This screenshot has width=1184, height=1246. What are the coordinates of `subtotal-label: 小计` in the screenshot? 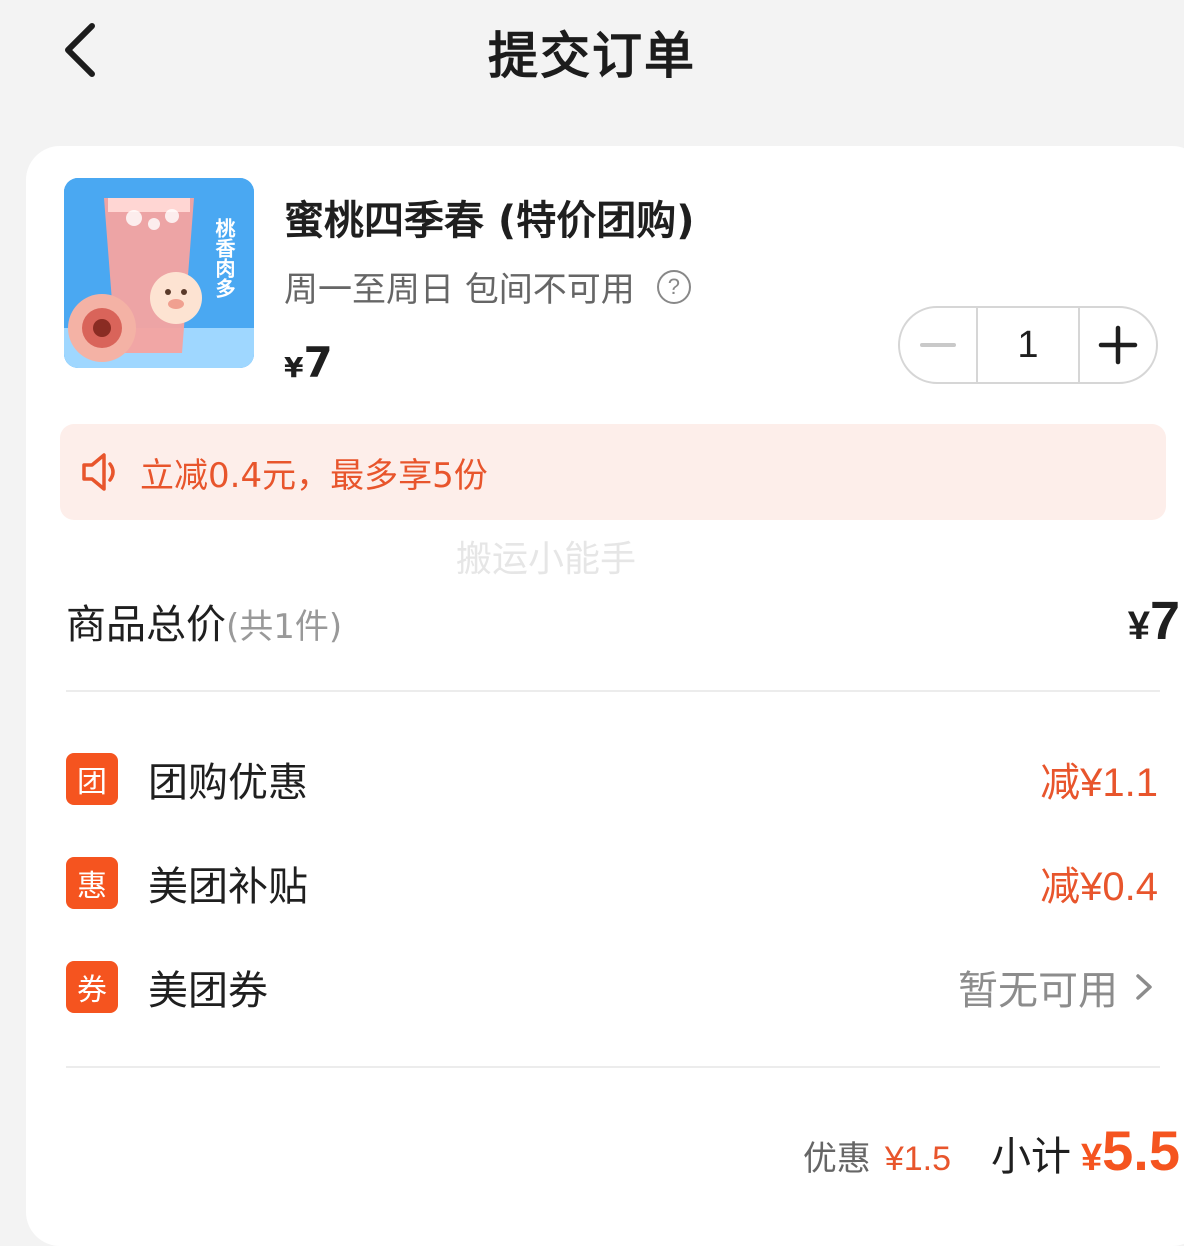 It's located at (1031, 1157).